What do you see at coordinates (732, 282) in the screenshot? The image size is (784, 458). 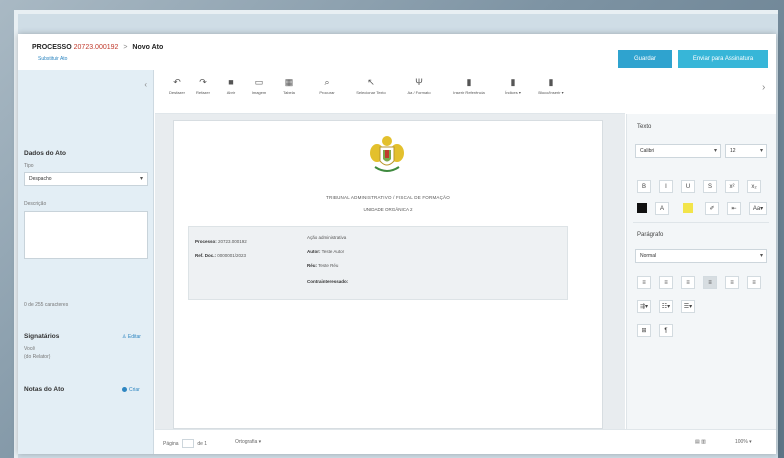 I see `indent-button: ≡` at bounding box center [732, 282].